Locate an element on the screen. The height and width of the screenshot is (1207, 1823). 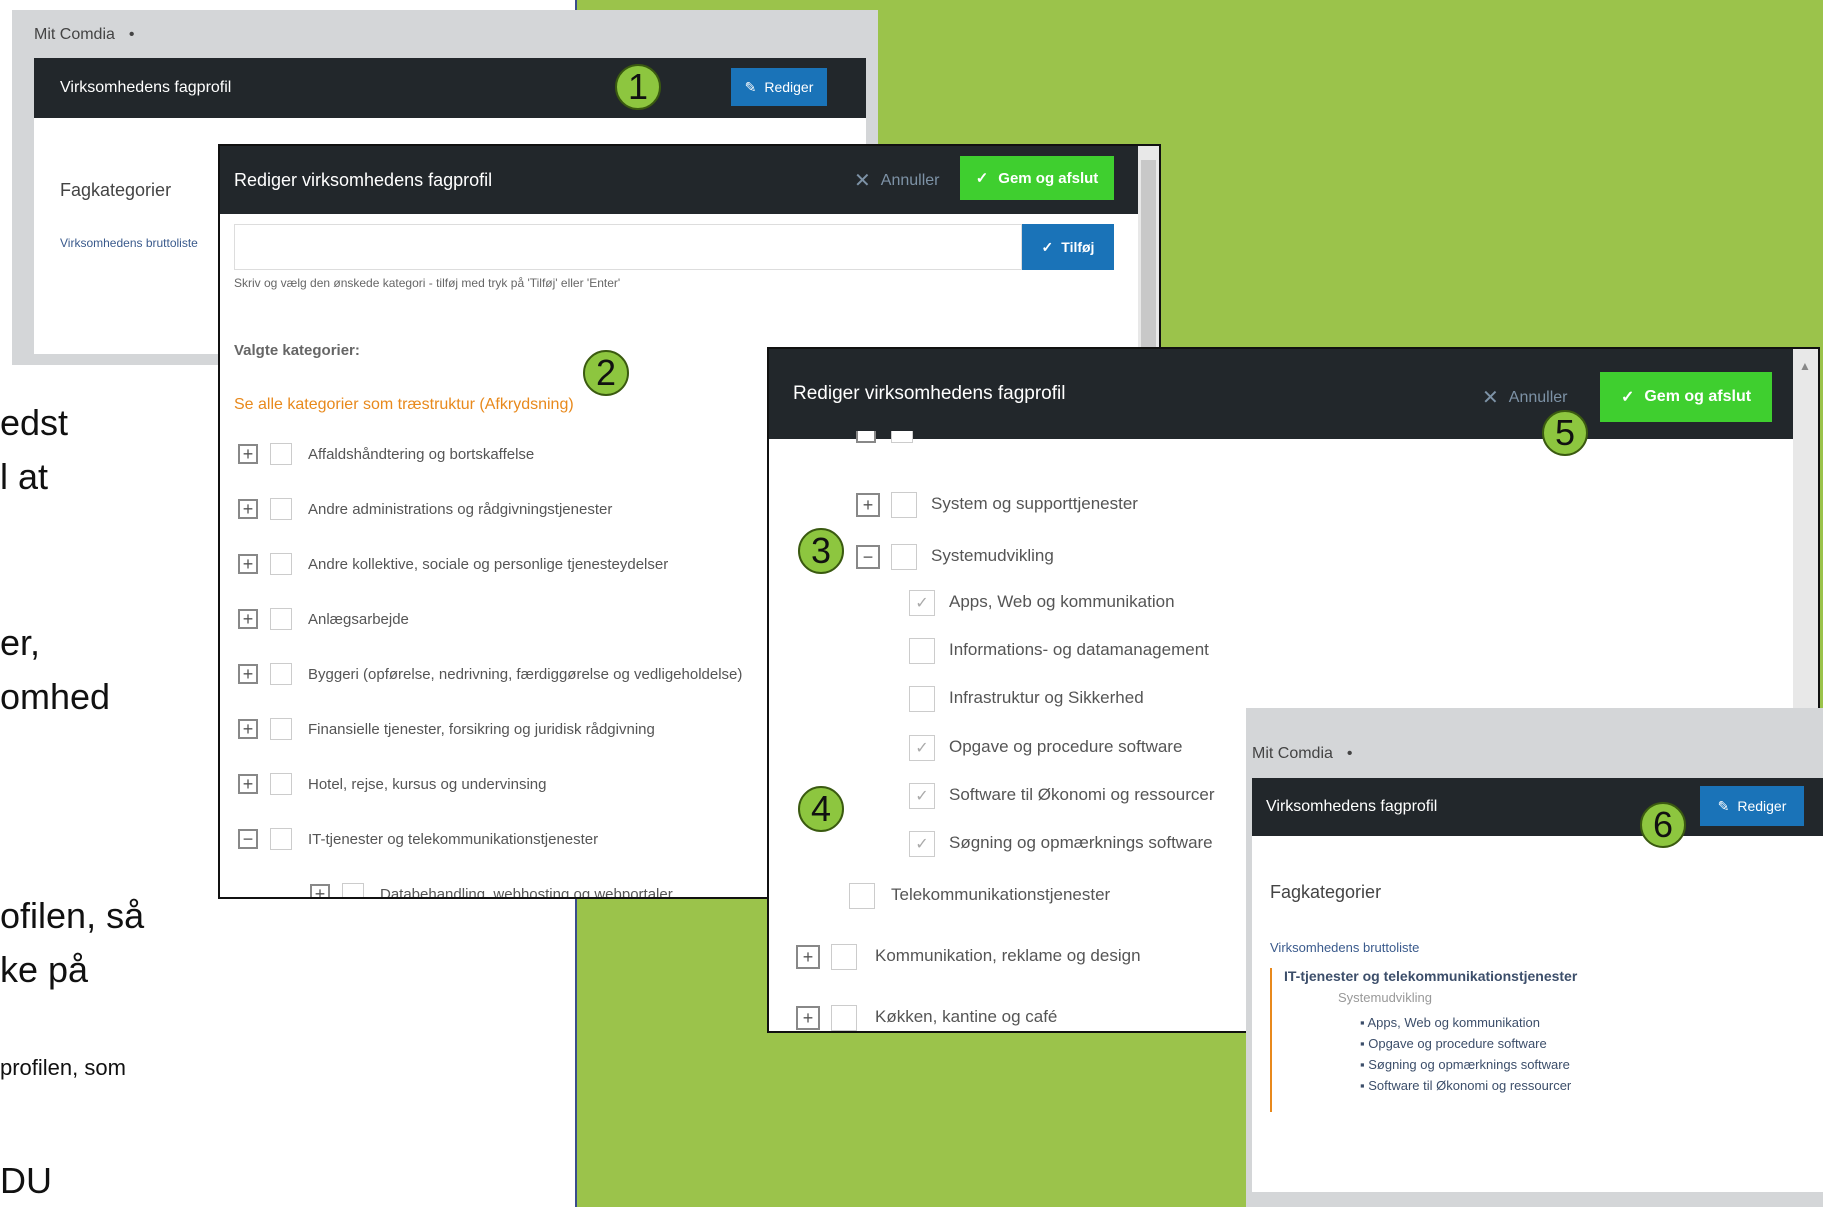
tree-item-label: Informations- og datamanagement is located at coordinates (1079, 649).